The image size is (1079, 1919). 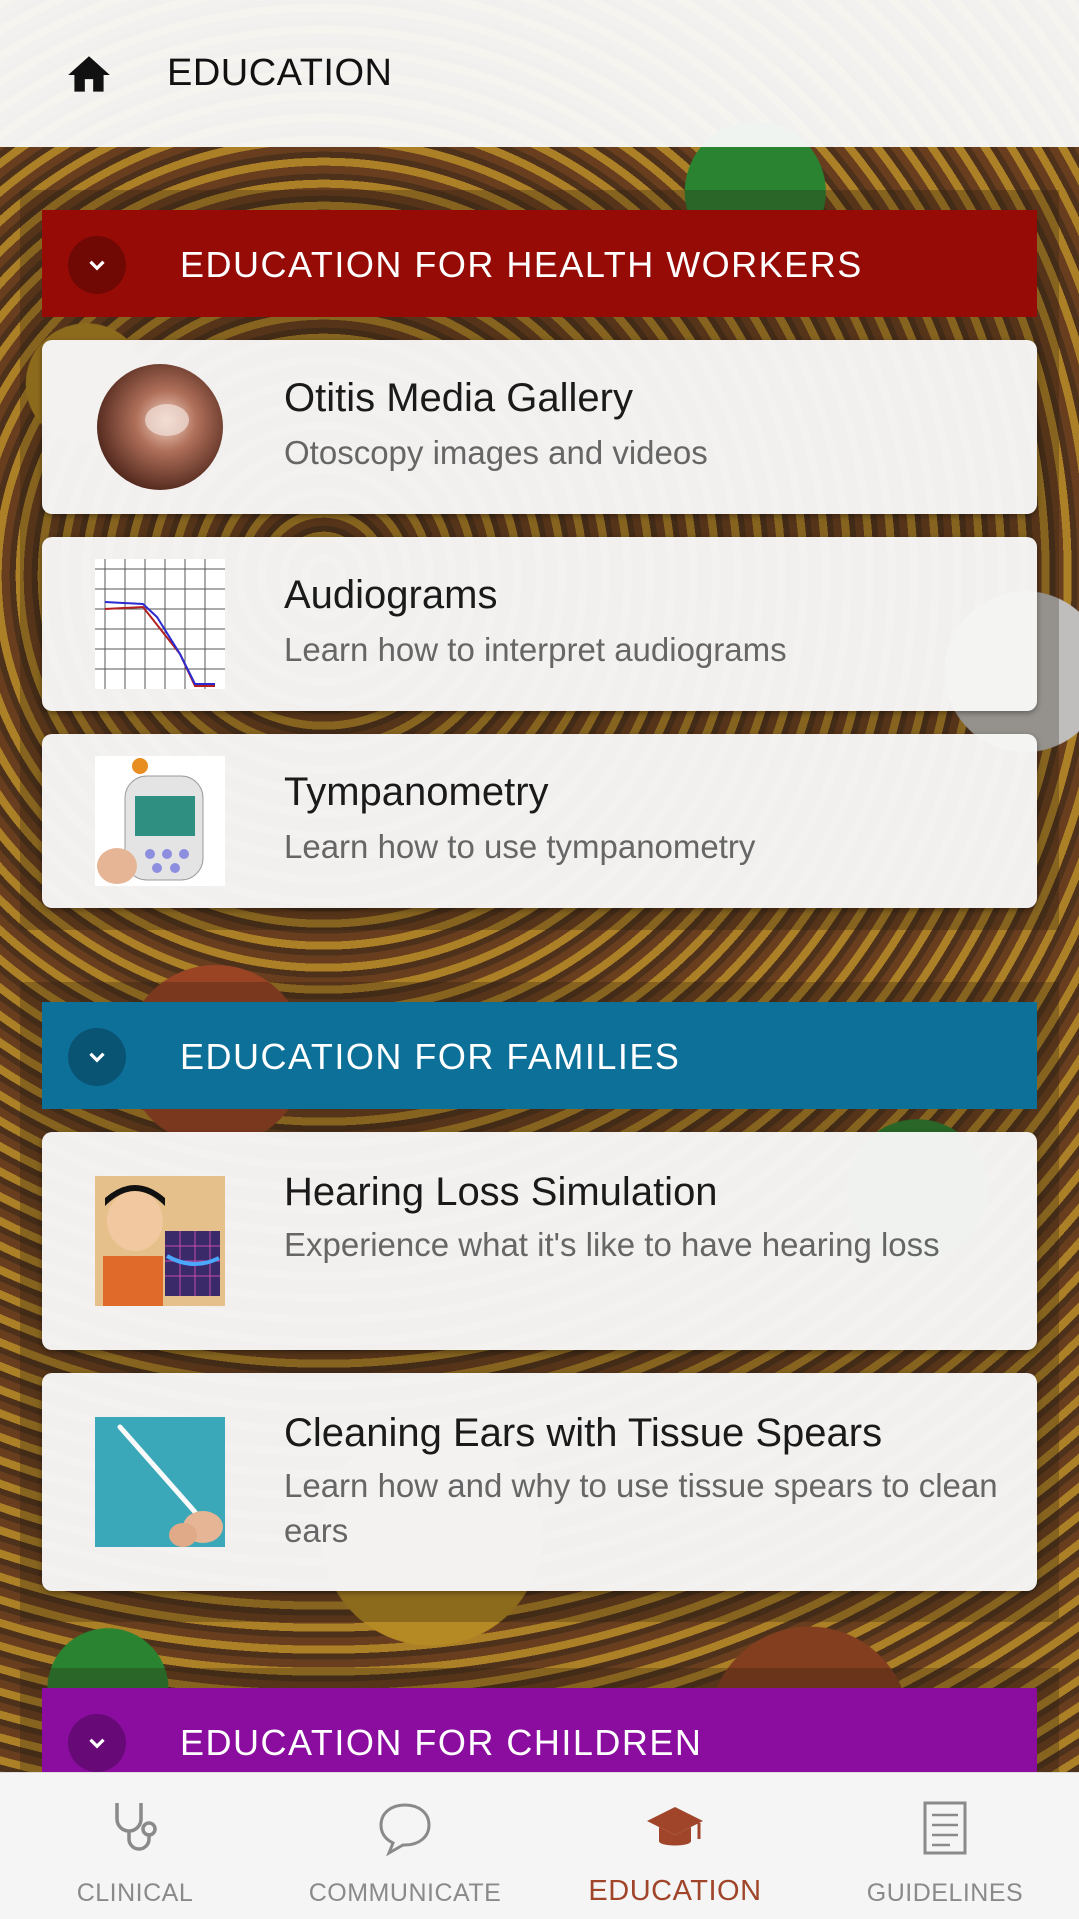 I want to click on section-header-health-workers: EDUCATION FOR HEALTH WORKERS, so click(x=539, y=263).